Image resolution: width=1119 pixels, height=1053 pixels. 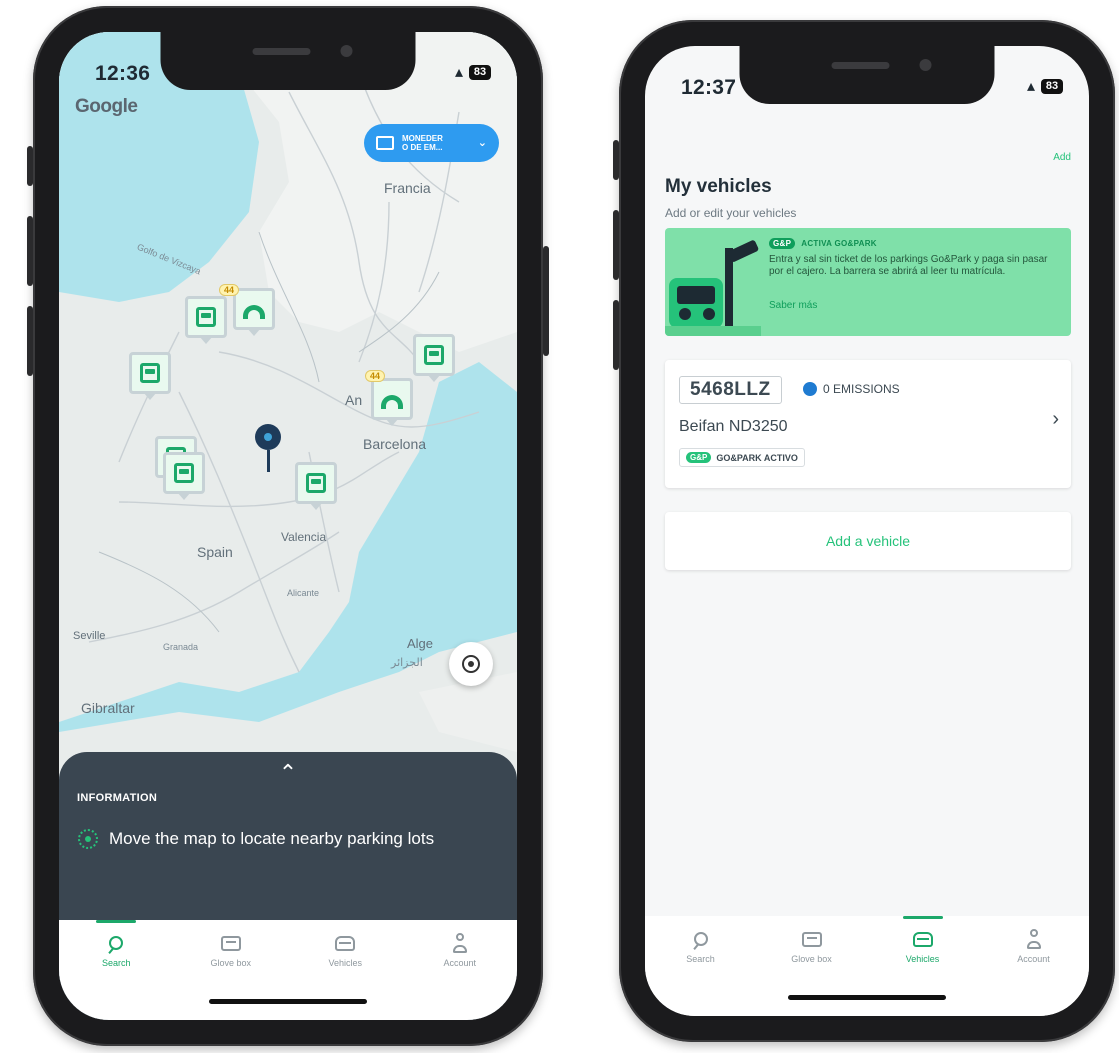 I want to click on page-title: My vehicles, so click(x=718, y=186).